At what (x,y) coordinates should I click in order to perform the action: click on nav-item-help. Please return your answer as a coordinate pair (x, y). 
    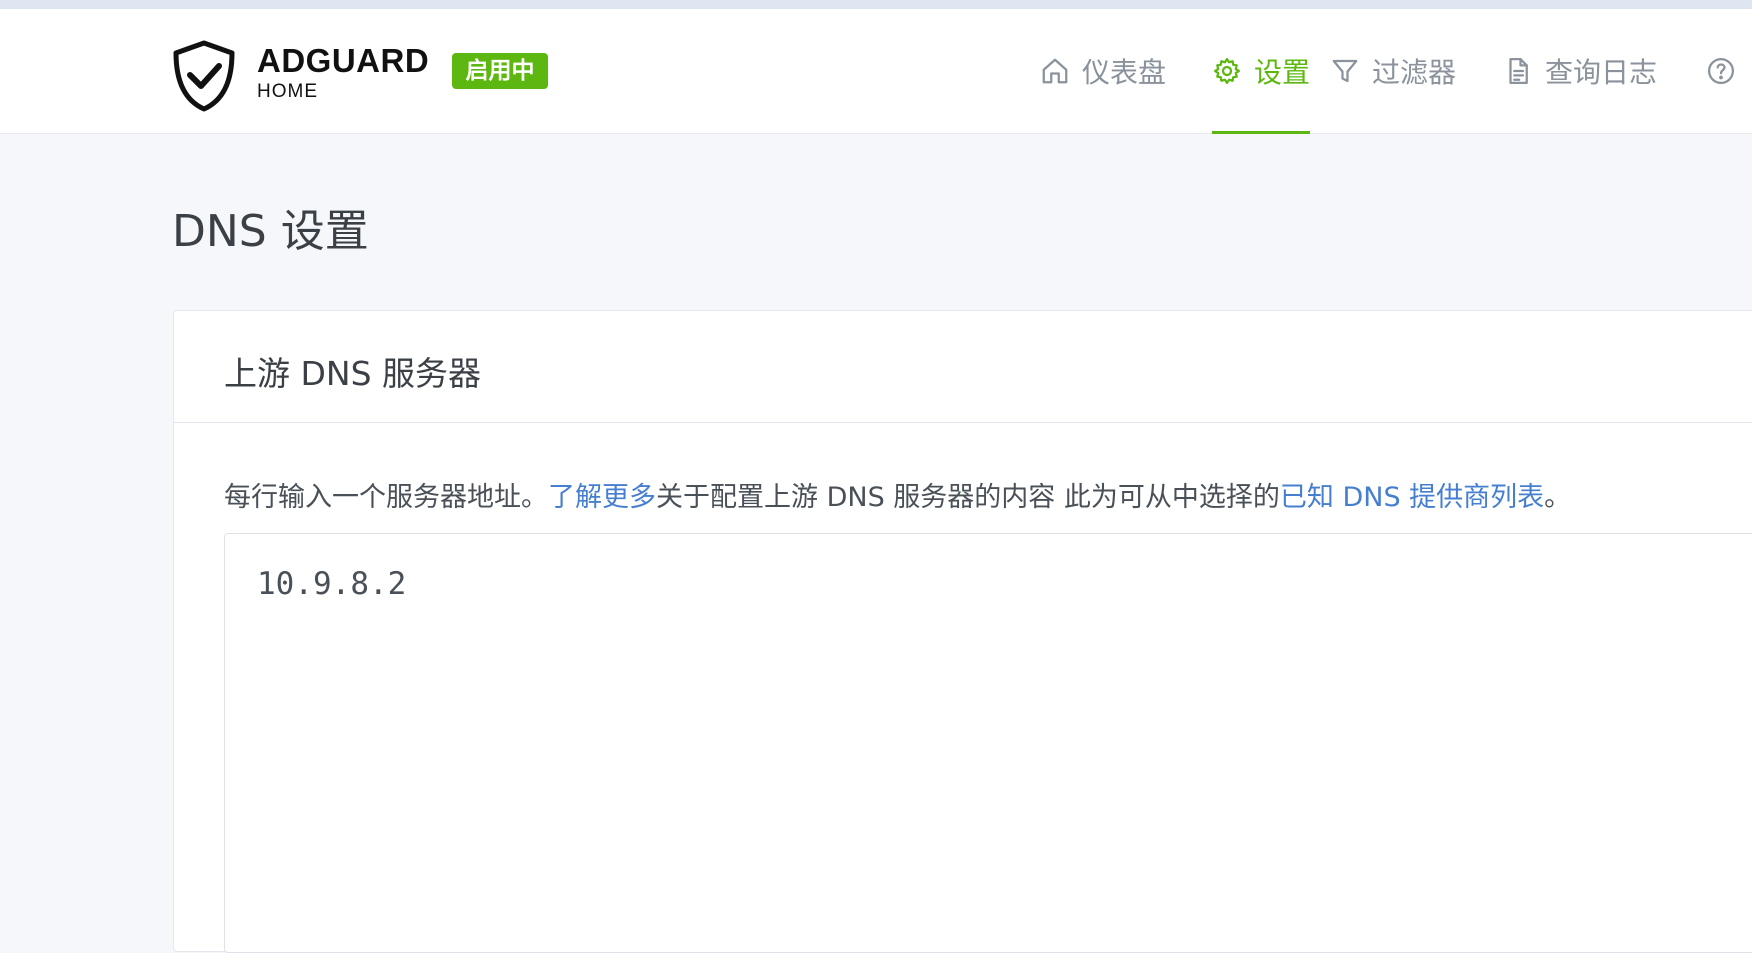
    Looking at the image, I should click on (1727, 71).